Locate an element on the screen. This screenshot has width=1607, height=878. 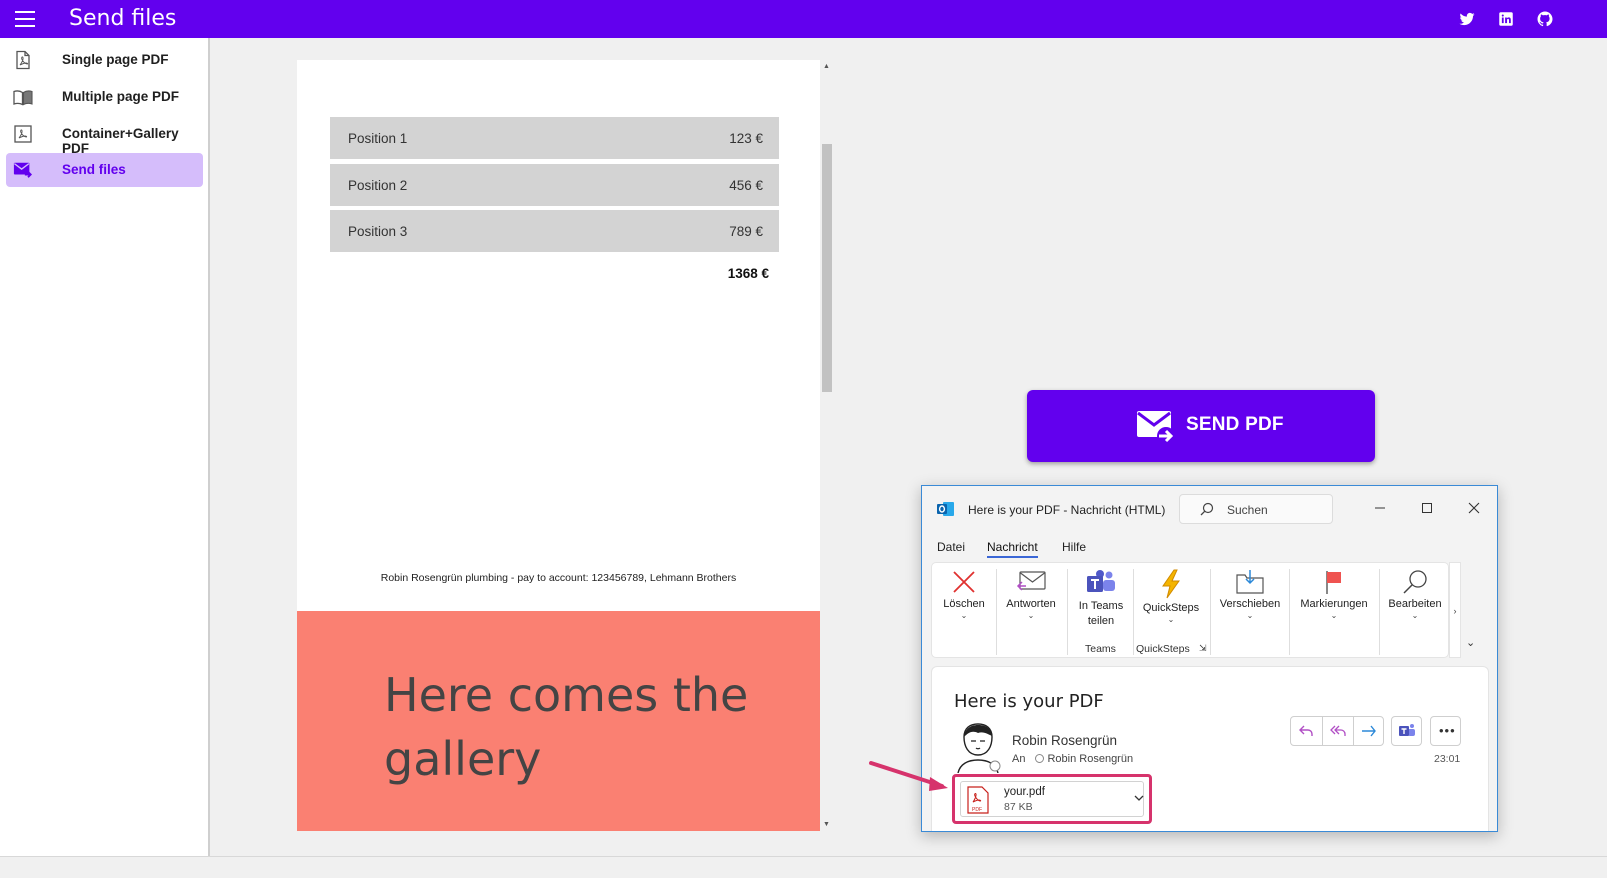
reply-all-button is located at coordinates (1337, 731).